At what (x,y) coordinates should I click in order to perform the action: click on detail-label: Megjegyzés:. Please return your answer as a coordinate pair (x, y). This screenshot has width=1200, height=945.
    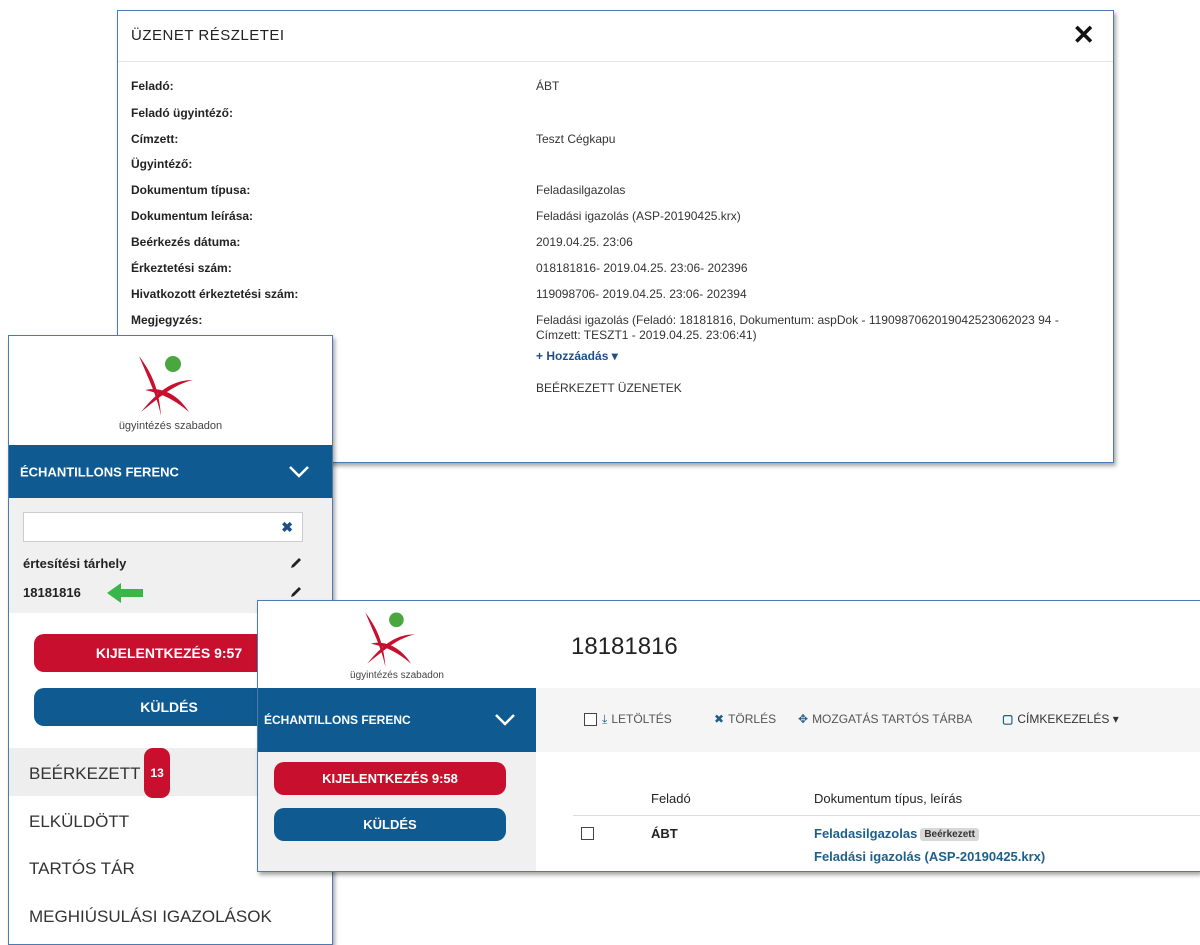
    Looking at the image, I should click on (167, 320).